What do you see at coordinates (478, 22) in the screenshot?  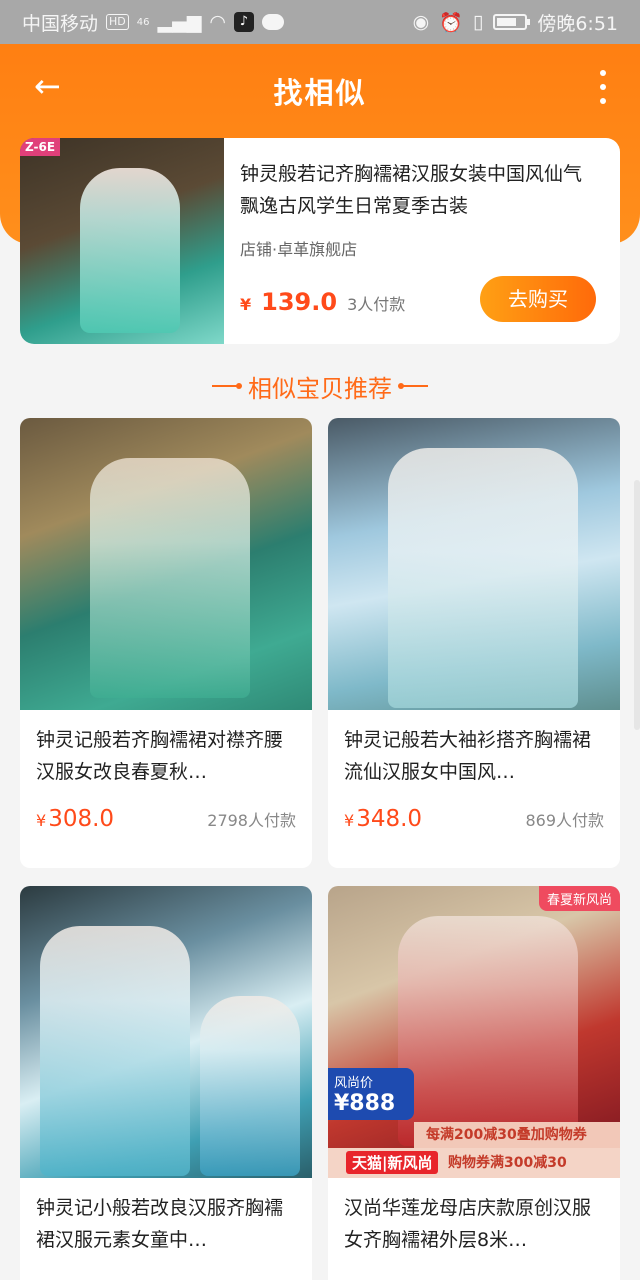 I see `vibrate-icon: ▯` at bounding box center [478, 22].